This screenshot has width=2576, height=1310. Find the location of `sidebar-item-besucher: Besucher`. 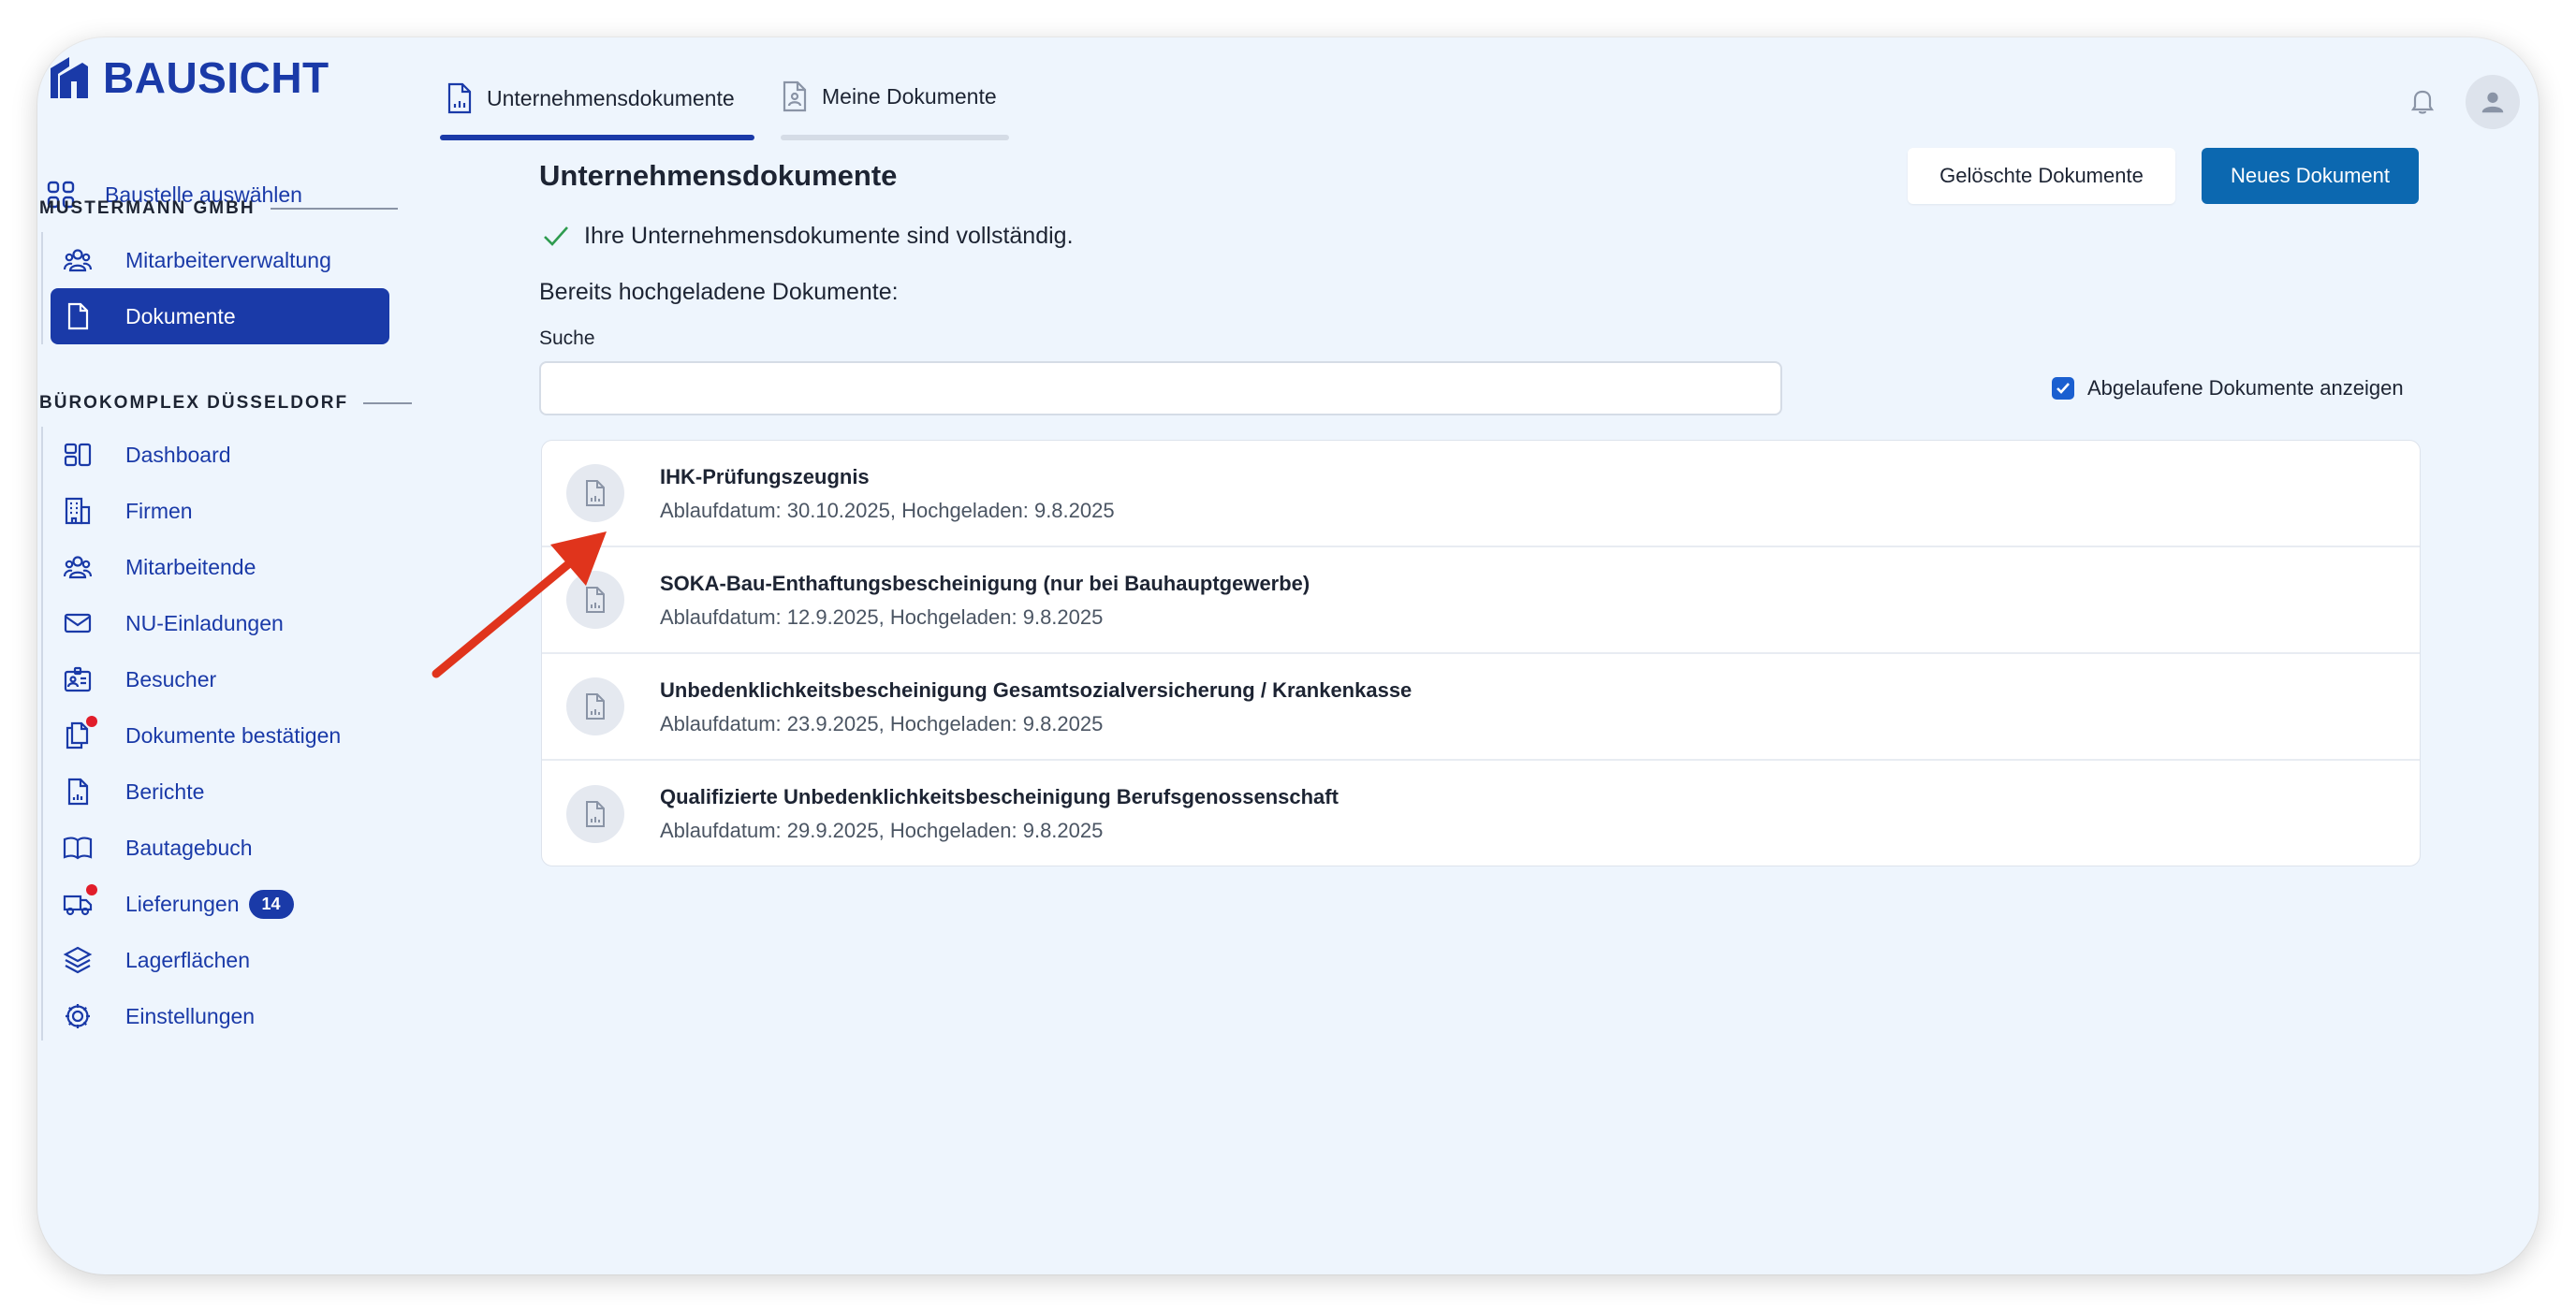

sidebar-item-besucher: Besucher is located at coordinates (139, 679).